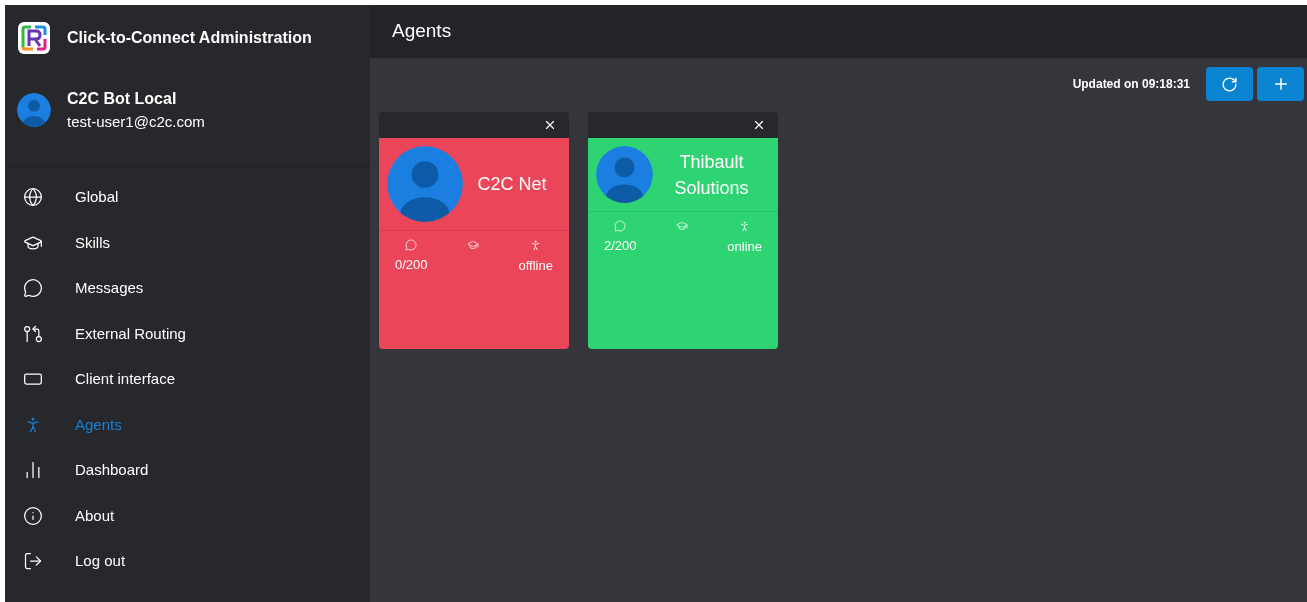 This screenshot has width=1307, height=602. What do you see at coordinates (1280, 84) in the screenshot?
I see `add-button` at bounding box center [1280, 84].